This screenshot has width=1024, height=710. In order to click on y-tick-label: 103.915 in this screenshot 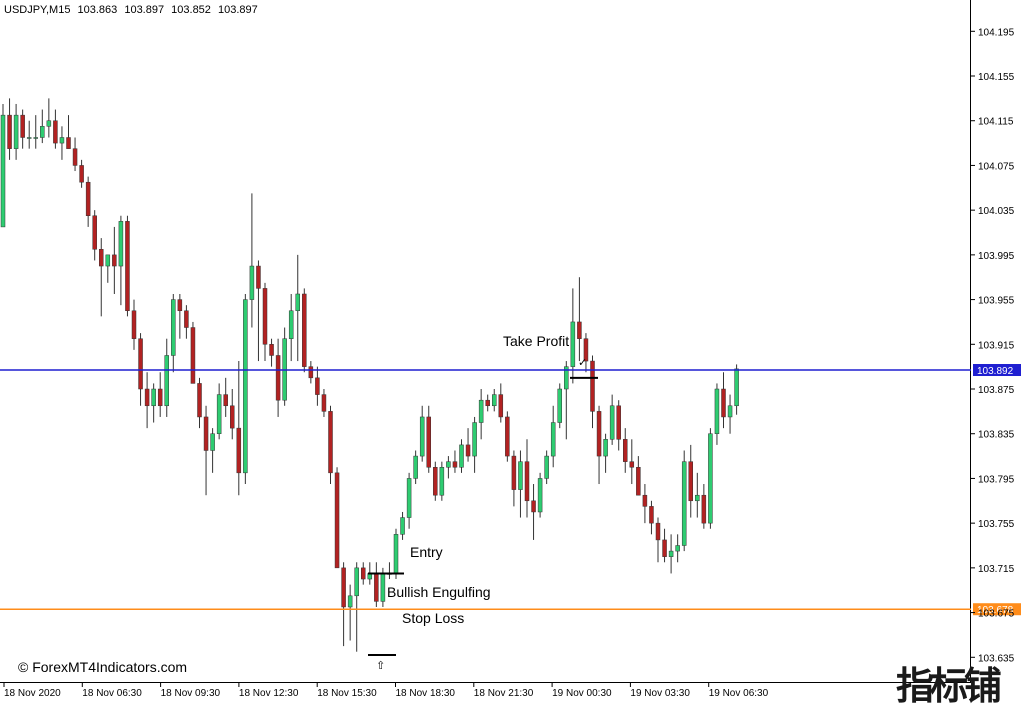, I will do `click(996, 345)`.